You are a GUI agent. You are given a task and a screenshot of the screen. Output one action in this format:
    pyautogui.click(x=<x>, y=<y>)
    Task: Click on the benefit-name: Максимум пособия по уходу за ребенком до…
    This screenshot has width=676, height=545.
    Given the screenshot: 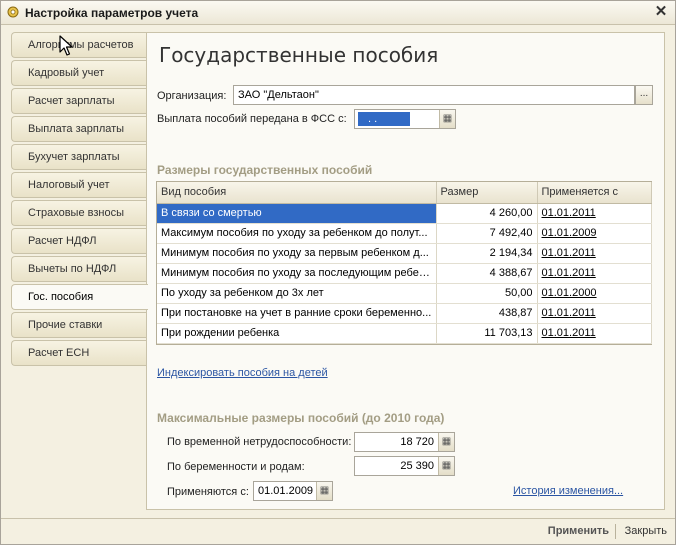 What is the action you would take?
    pyautogui.click(x=297, y=233)
    